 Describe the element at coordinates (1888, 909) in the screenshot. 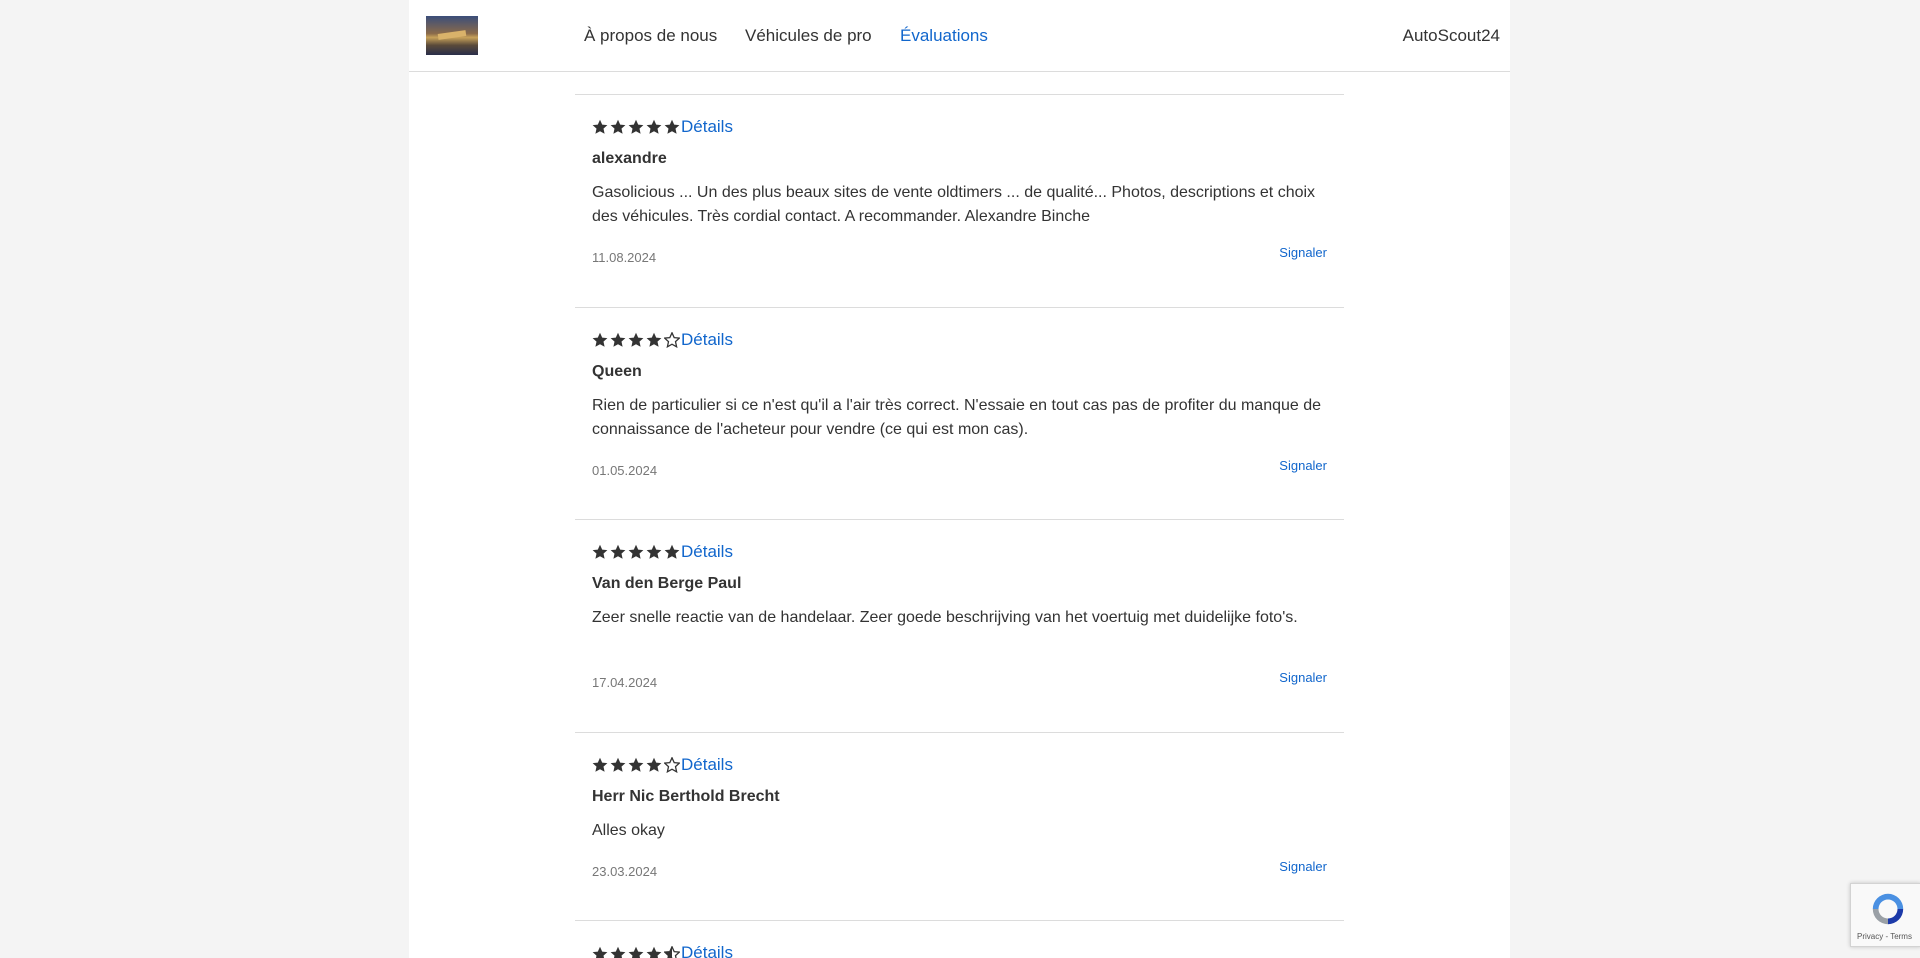

I see `recaptcha-icon` at that location.